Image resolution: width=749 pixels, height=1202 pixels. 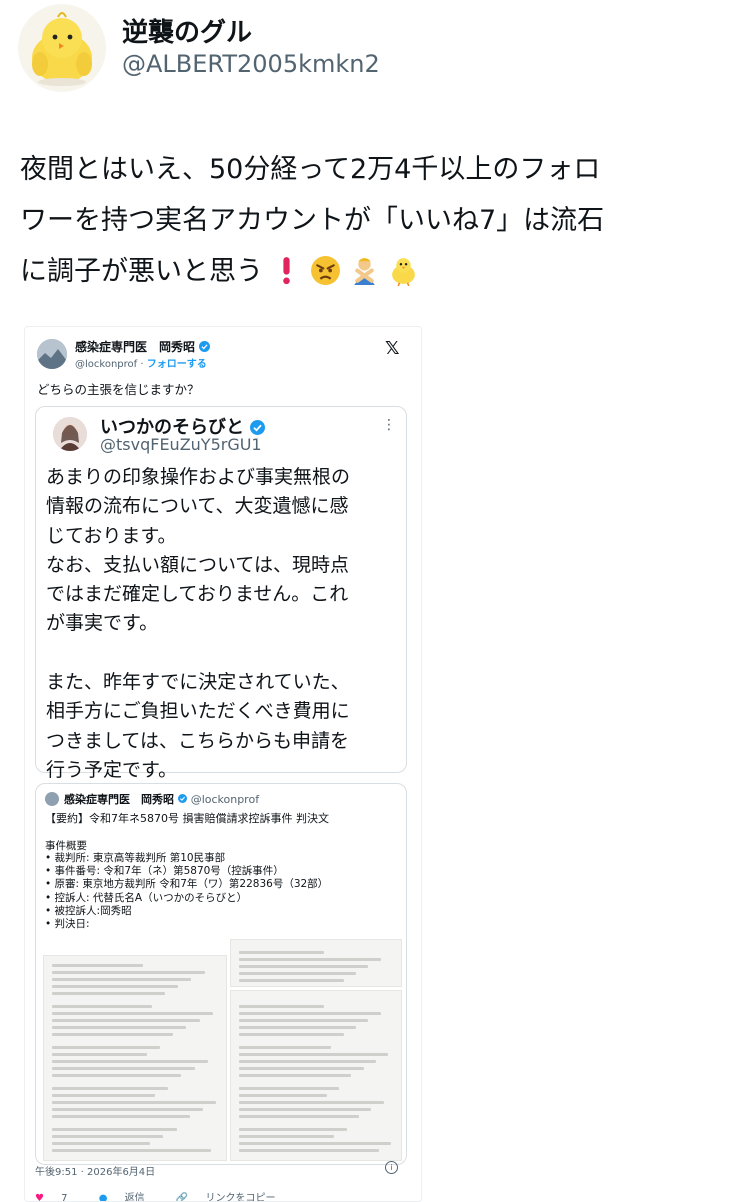 What do you see at coordinates (177, 364) in the screenshot?
I see `follow-button: フォローする` at bounding box center [177, 364].